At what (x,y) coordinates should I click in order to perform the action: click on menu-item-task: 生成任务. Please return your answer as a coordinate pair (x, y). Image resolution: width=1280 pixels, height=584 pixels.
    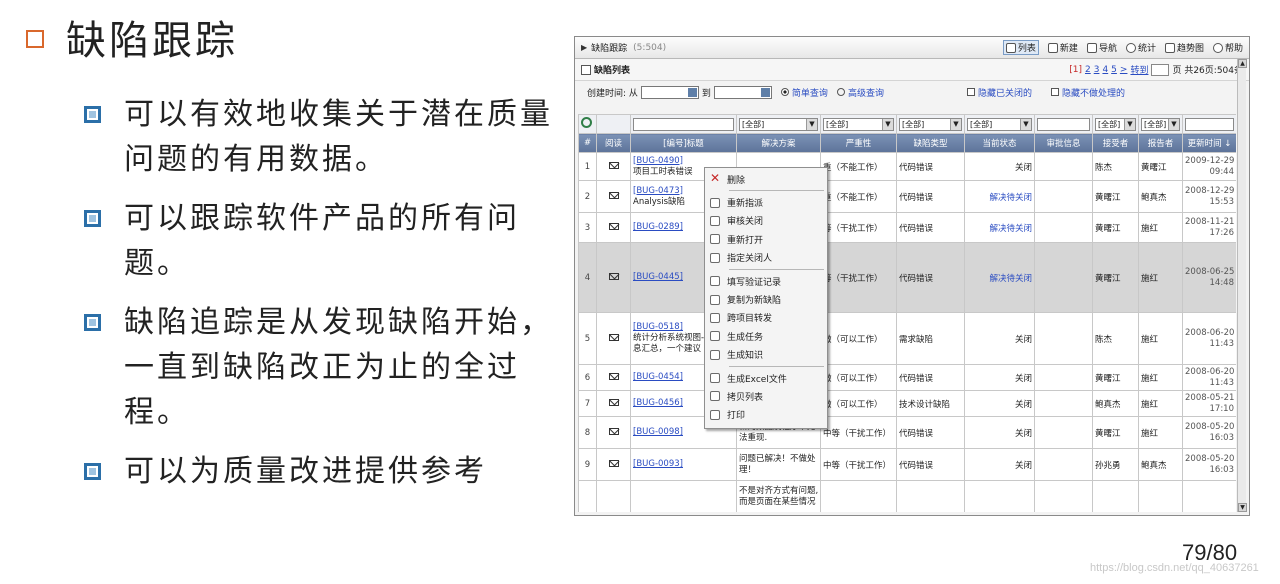
    Looking at the image, I should click on (766, 336).